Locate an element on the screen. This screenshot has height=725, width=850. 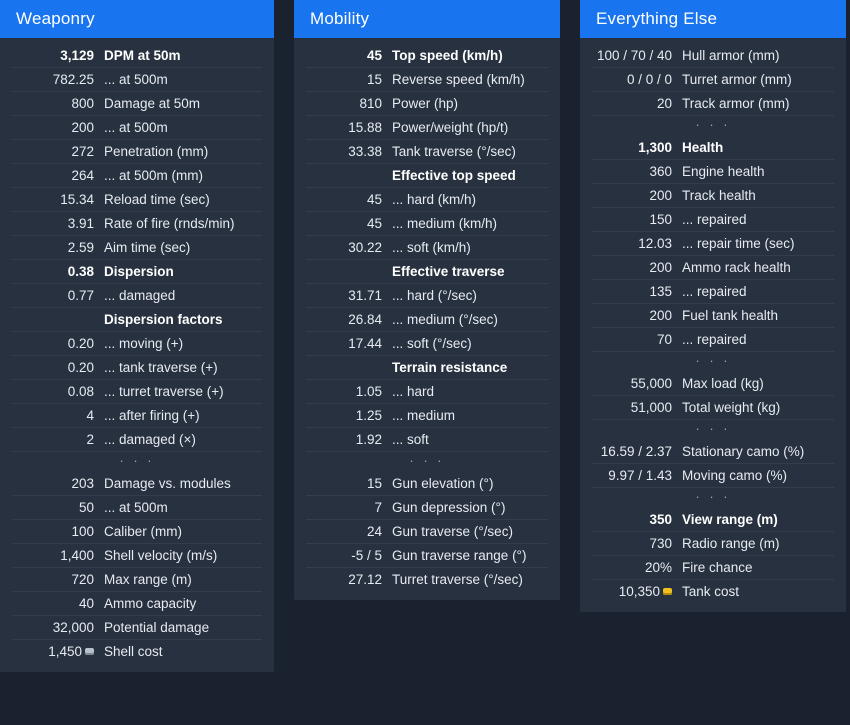
stat-label: Hull armor (mm) is located at coordinates (731, 55).